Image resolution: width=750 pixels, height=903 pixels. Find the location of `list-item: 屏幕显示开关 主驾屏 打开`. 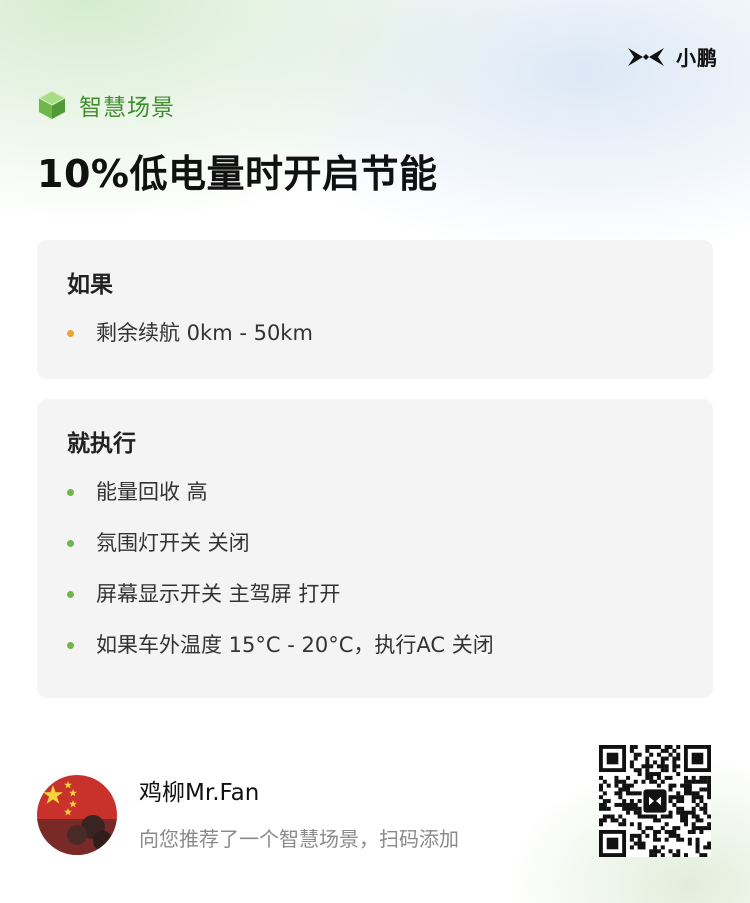

list-item: 屏幕显示开关 主驾屏 打开 is located at coordinates (375, 594).